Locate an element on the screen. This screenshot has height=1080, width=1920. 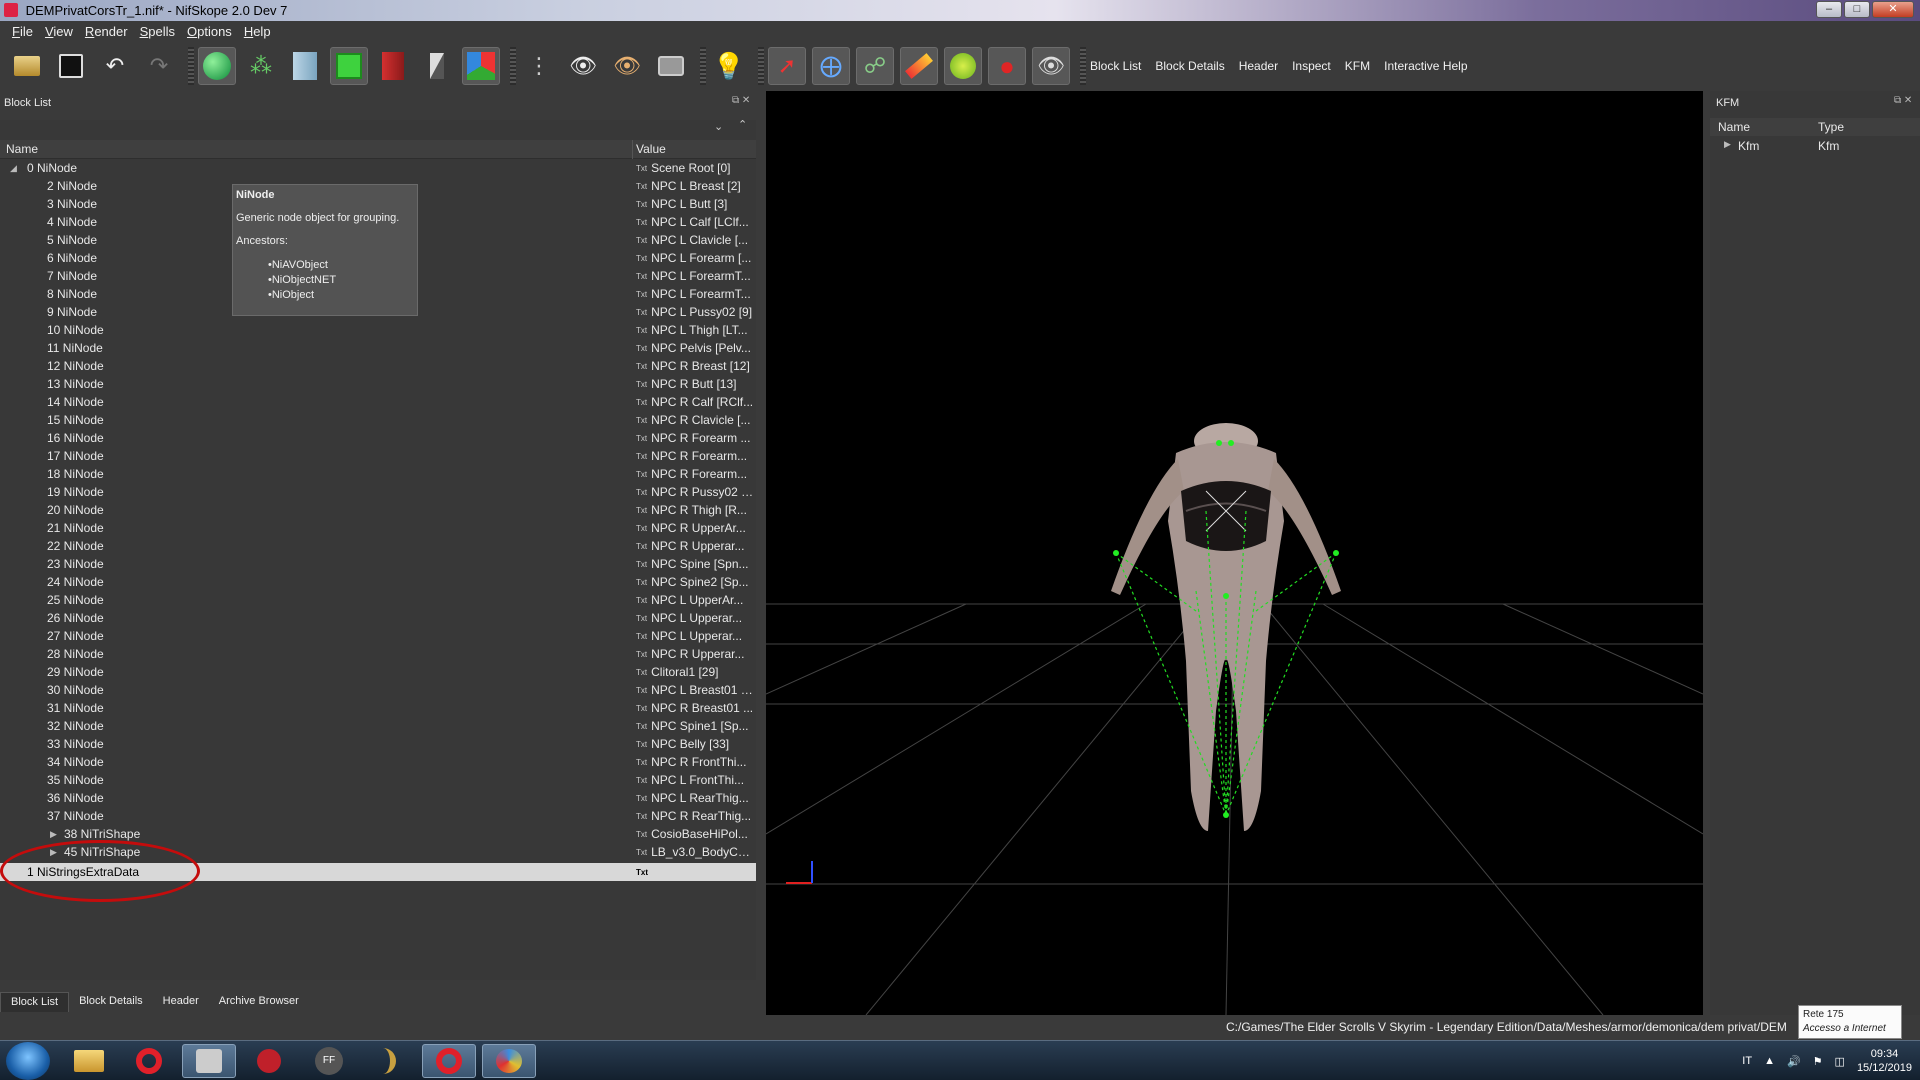
view-side-icon is located at coordinates (393, 66).